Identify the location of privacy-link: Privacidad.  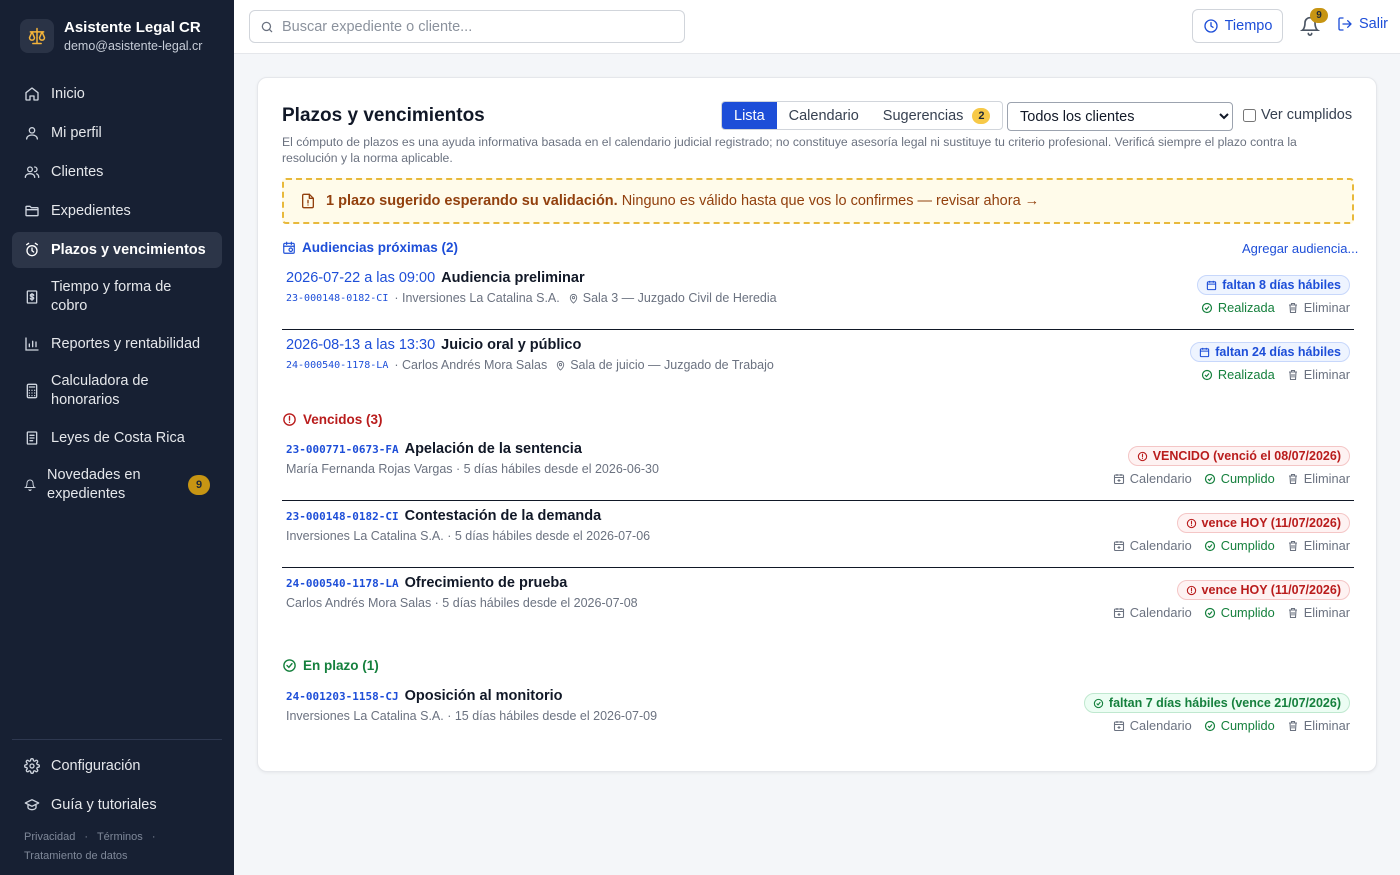
(49, 837).